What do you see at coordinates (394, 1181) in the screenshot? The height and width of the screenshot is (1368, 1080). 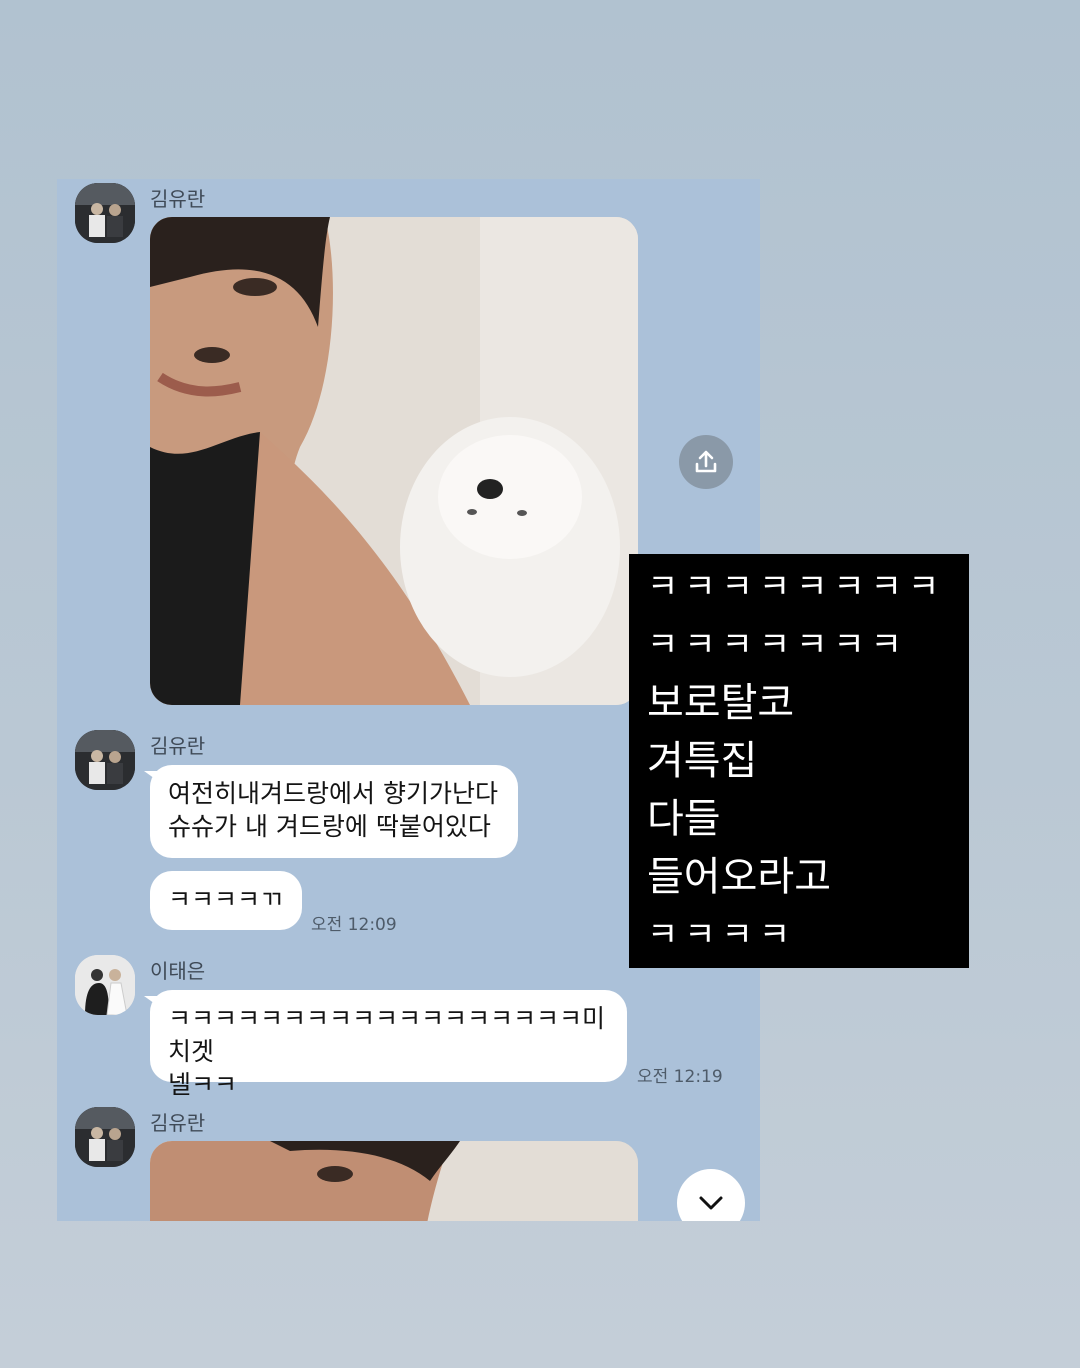 I see `chat-photo` at bounding box center [394, 1181].